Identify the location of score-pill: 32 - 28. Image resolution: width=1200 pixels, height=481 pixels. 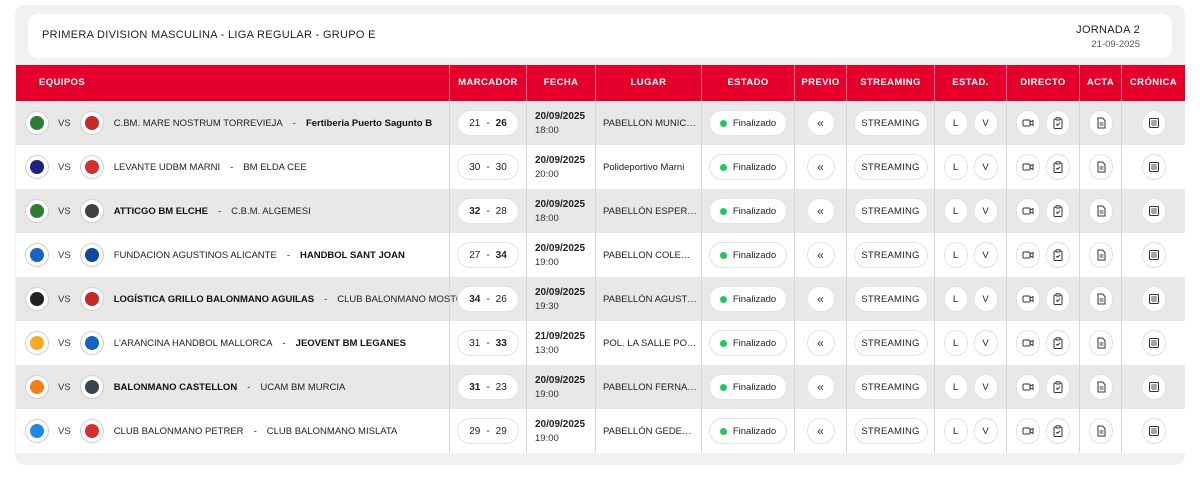
(488, 211).